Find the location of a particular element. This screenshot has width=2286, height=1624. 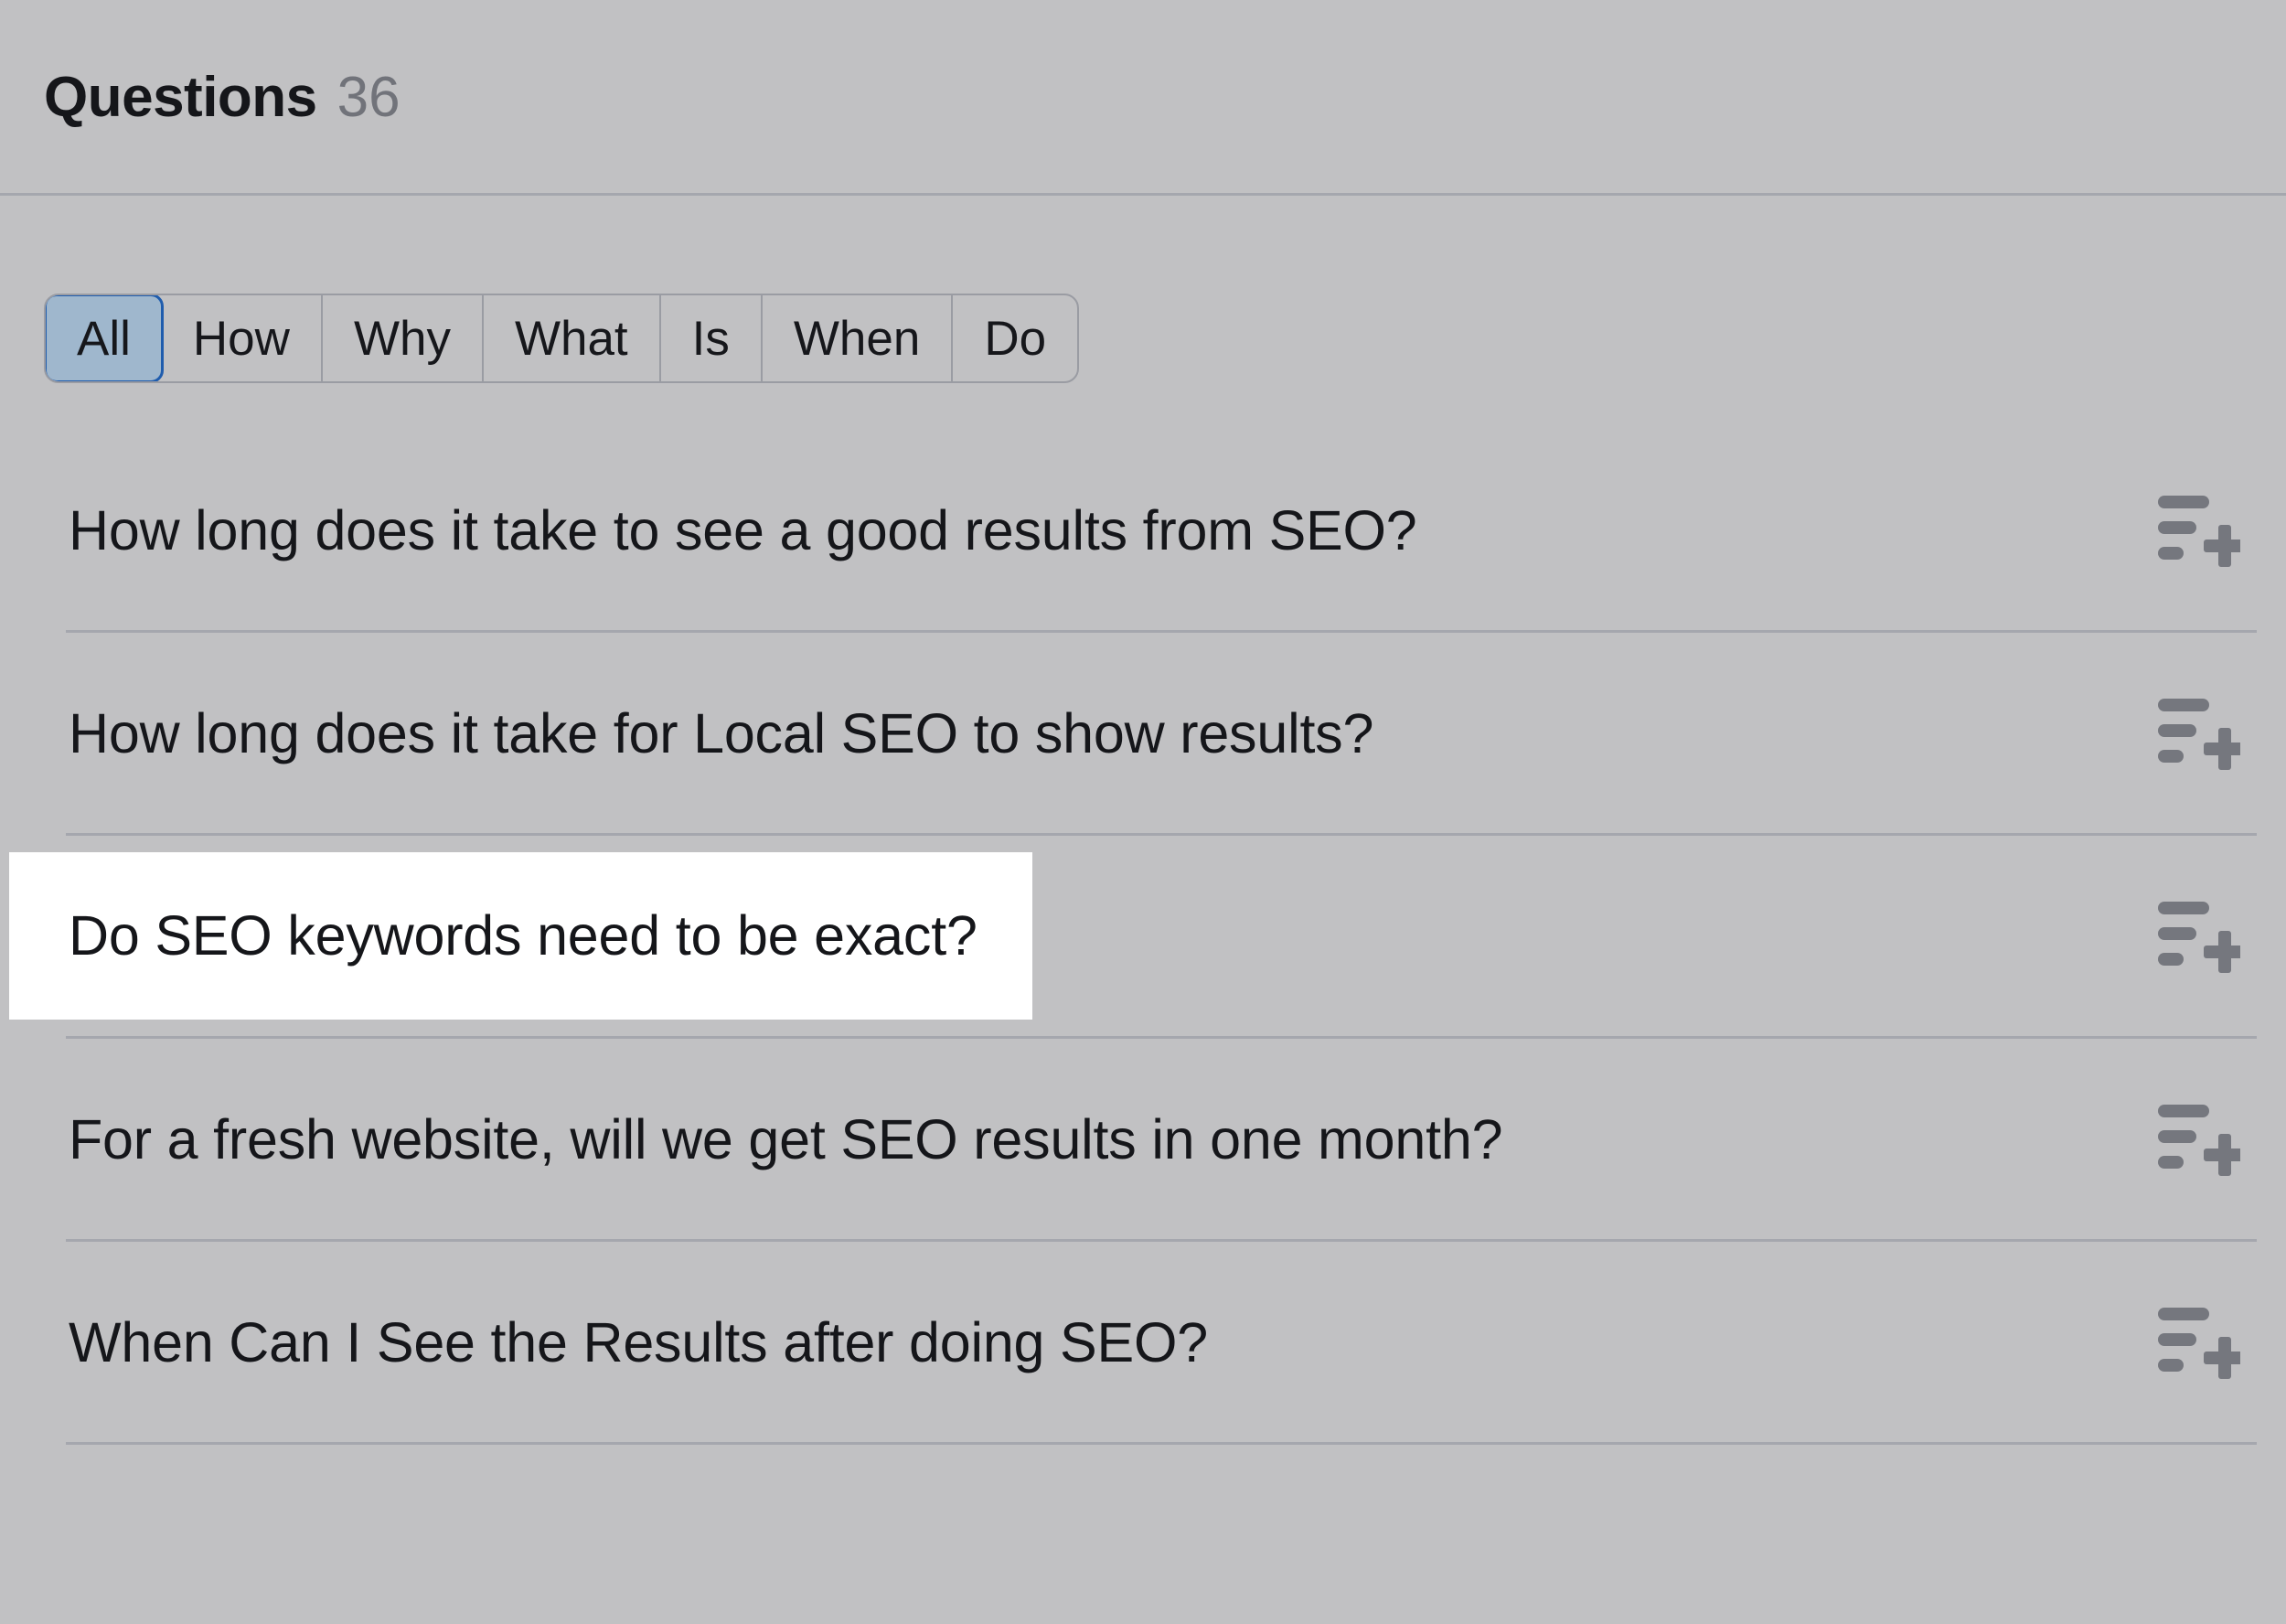

page-title: Questions is located at coordinates (180, 97).